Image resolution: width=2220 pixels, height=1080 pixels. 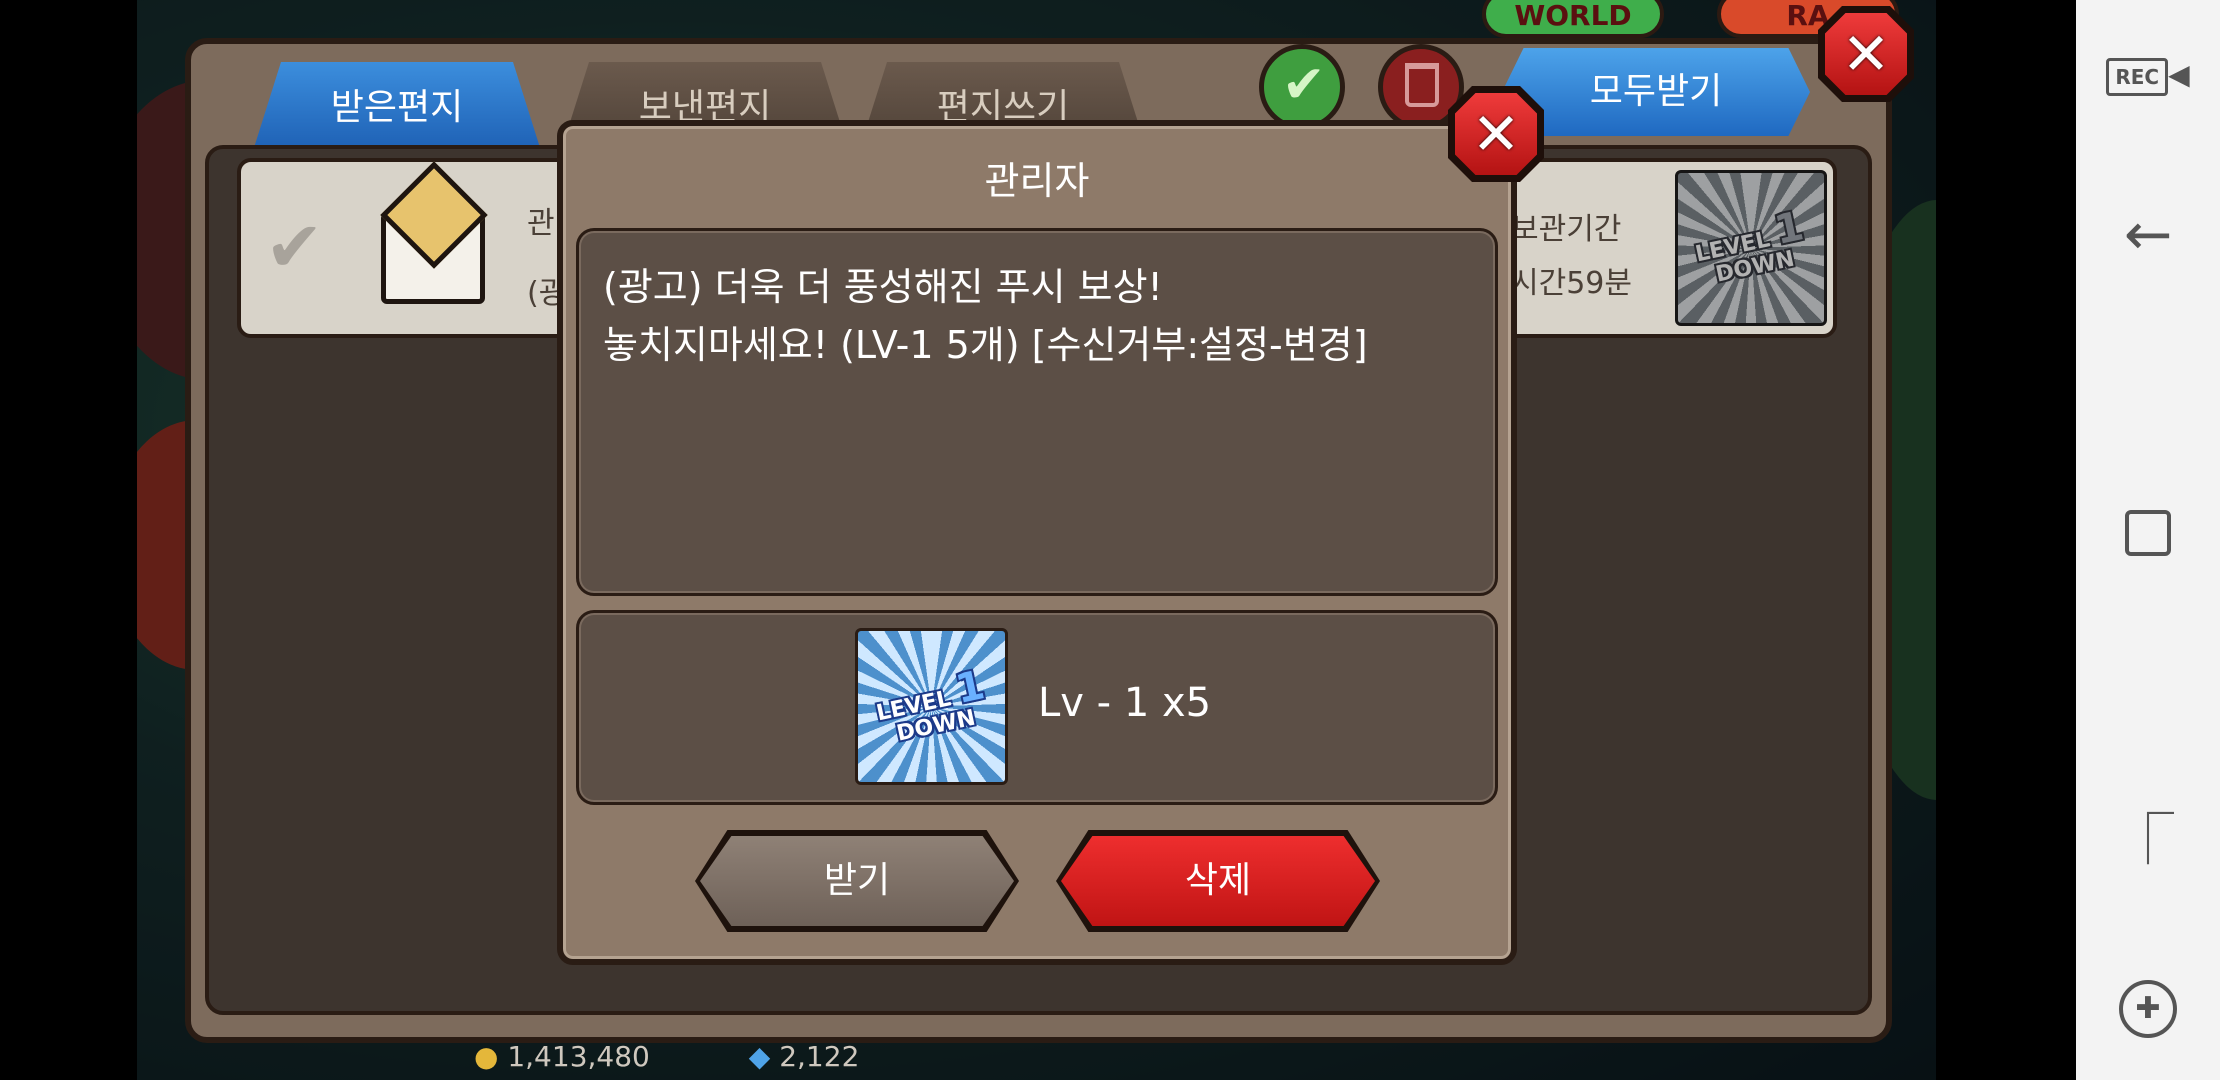 I want to click on currency-bar: ● 1,413,480 ◆ 2,122, so click(x=666, y=1056).